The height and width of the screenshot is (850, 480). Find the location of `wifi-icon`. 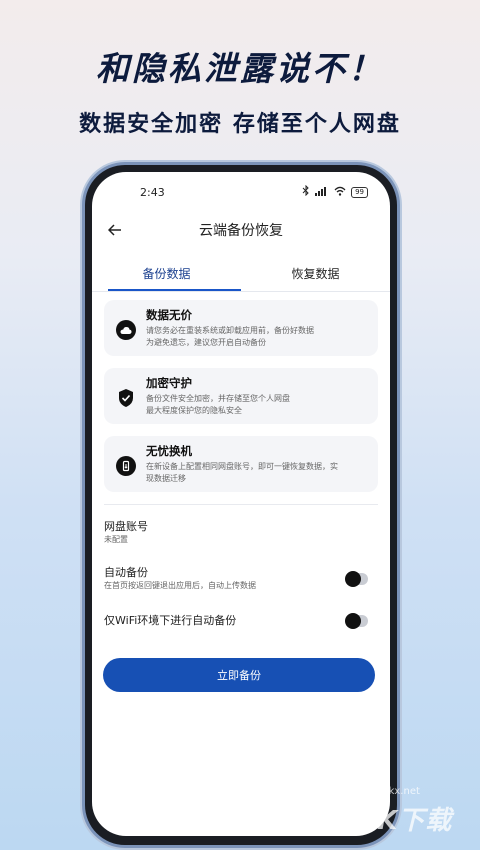

wifi-icon is located at coordinates (340, 192).